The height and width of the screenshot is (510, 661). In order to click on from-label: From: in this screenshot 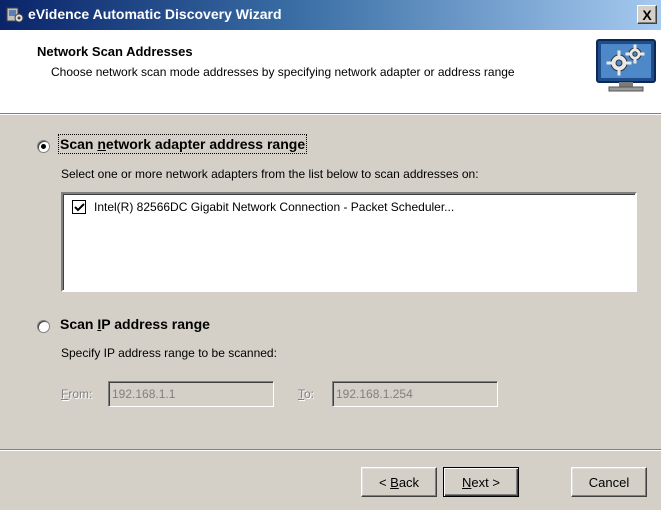, I will do `click(77, 394)`.